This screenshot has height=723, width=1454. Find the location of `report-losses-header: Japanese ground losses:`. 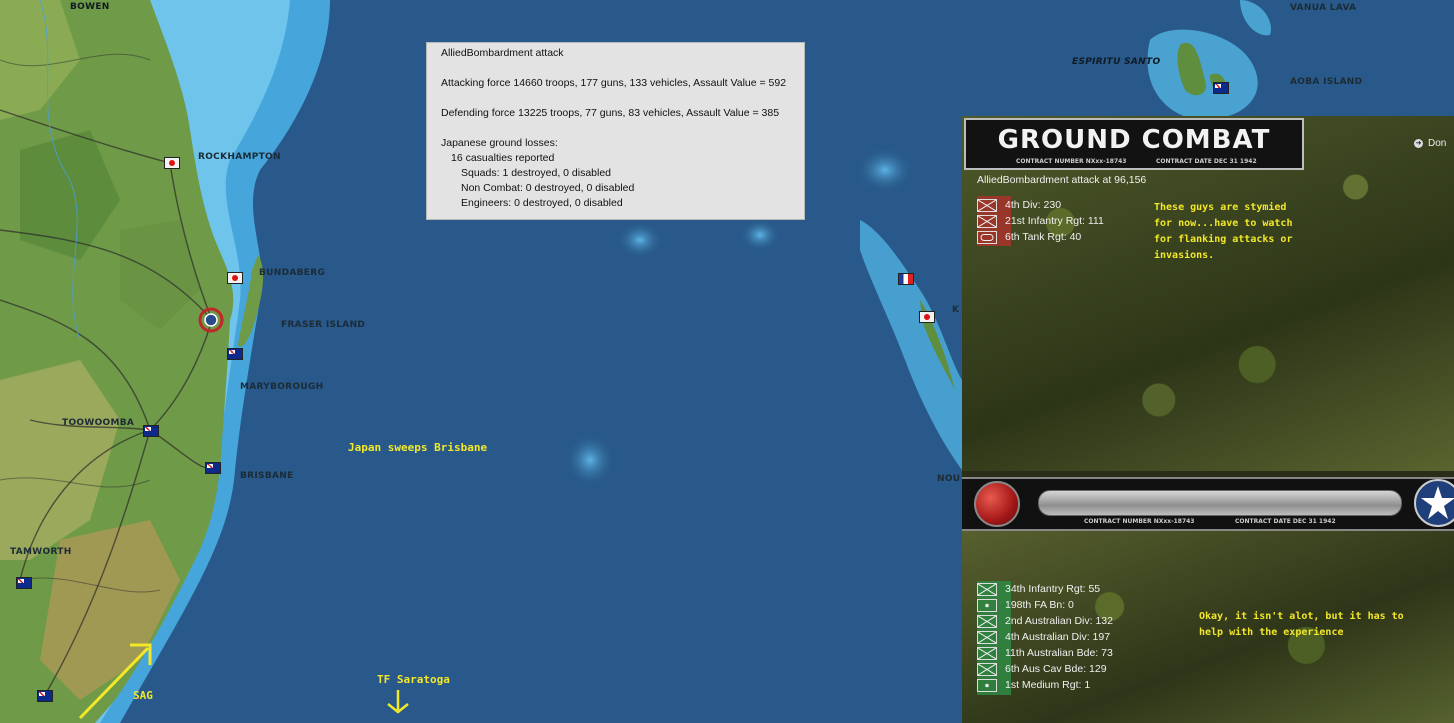

report-losses-header: Japanese ground losses: is located at coordinates (499, 143).